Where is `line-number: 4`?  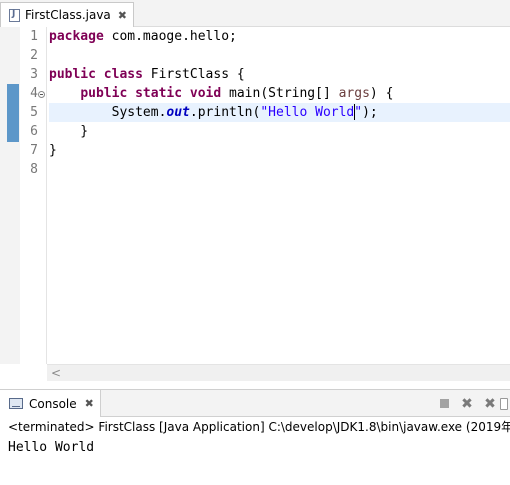 line-number: 4 is located at coordinates (34, 93).